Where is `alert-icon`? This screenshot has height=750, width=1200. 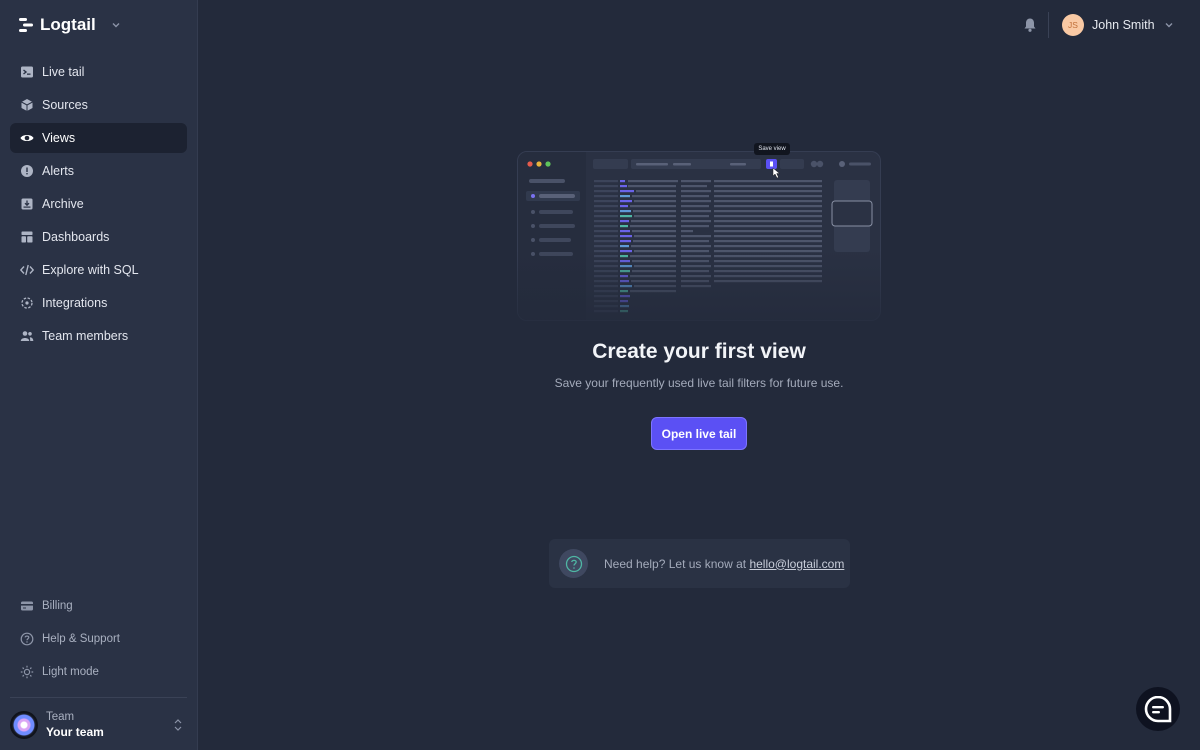
alert-icon is located at coordinates (27, 171).